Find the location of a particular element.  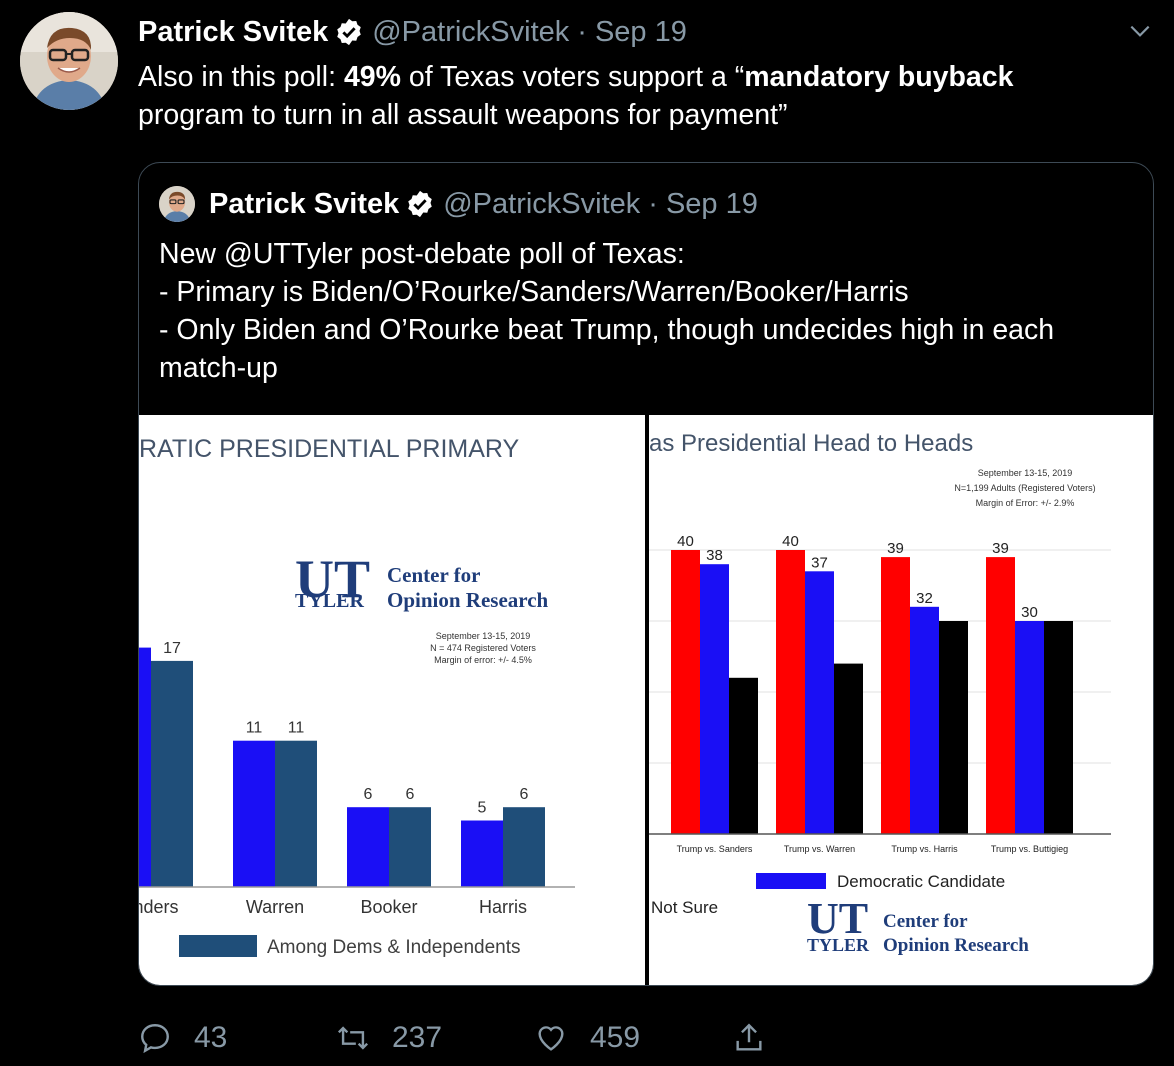

bar-value-label: 5 is located at coordinates (482, 808).